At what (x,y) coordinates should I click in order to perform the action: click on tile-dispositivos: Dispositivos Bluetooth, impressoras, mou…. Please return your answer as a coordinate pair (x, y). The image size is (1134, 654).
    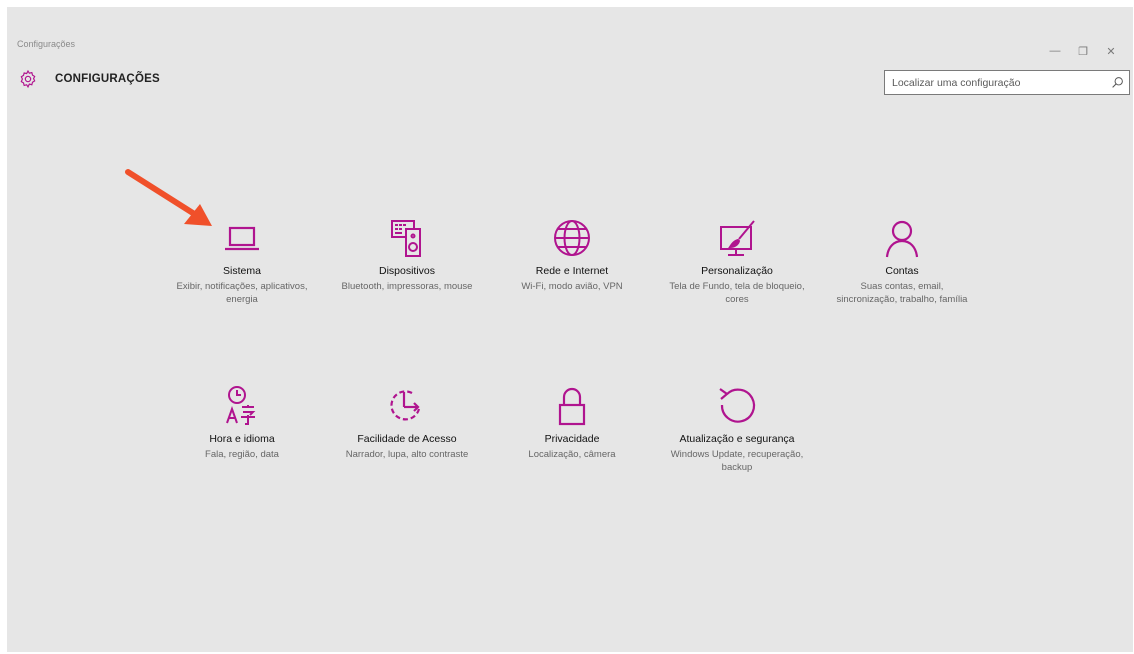
    Looking at the image, I should click on (407, 254).